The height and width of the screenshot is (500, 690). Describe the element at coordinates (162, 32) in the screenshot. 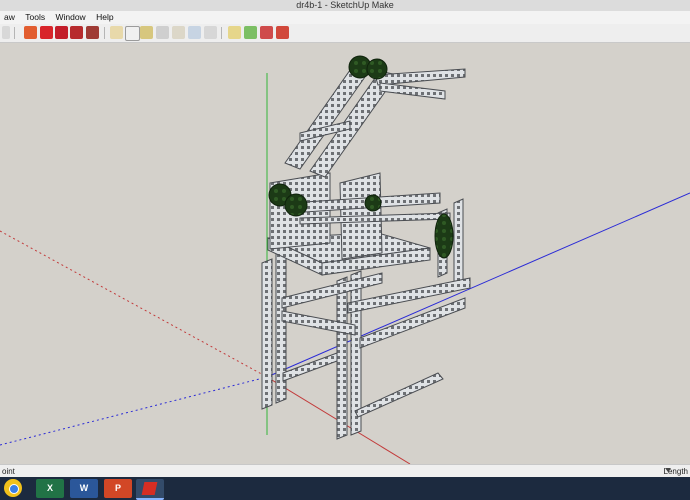

I see `orbit-icon` at that location.